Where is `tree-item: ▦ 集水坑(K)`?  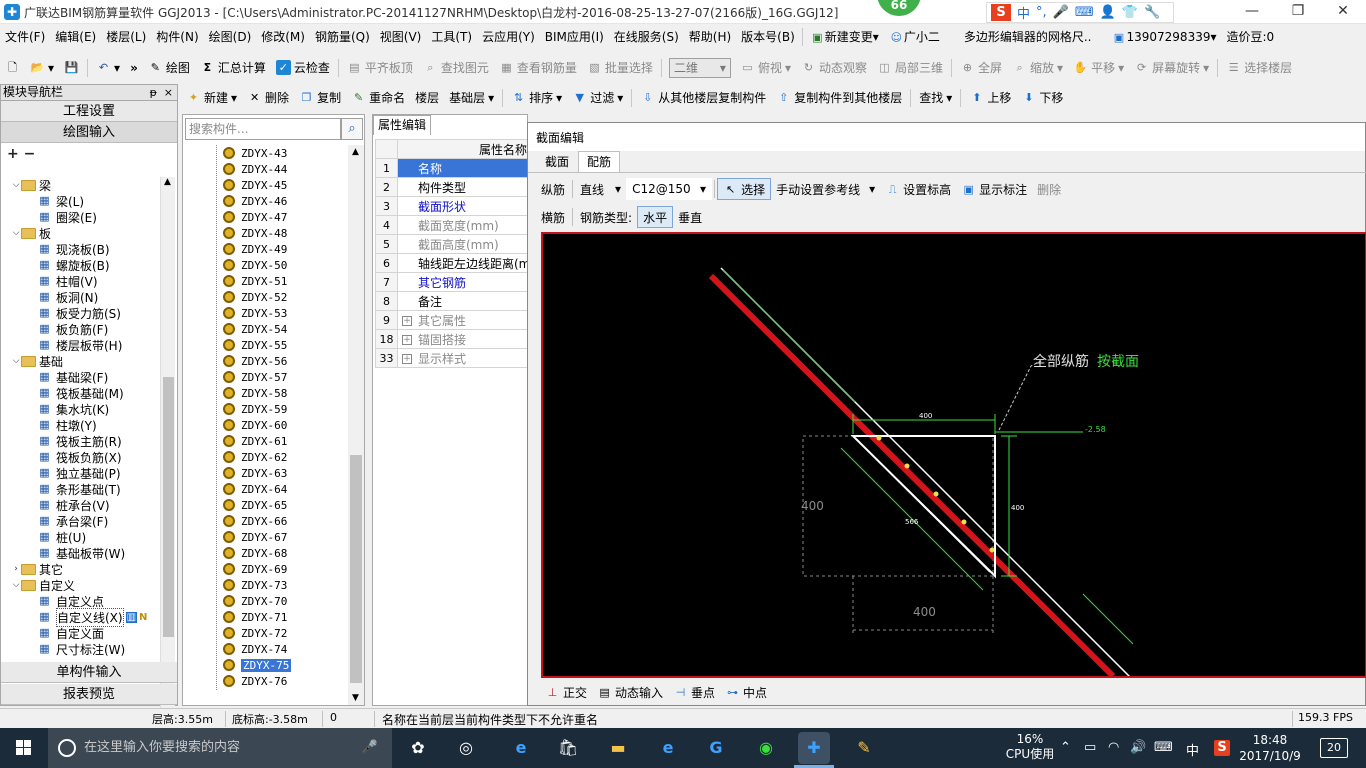 tree-item: ▦ 集水坑(K) is located at coordinates (83, 409).